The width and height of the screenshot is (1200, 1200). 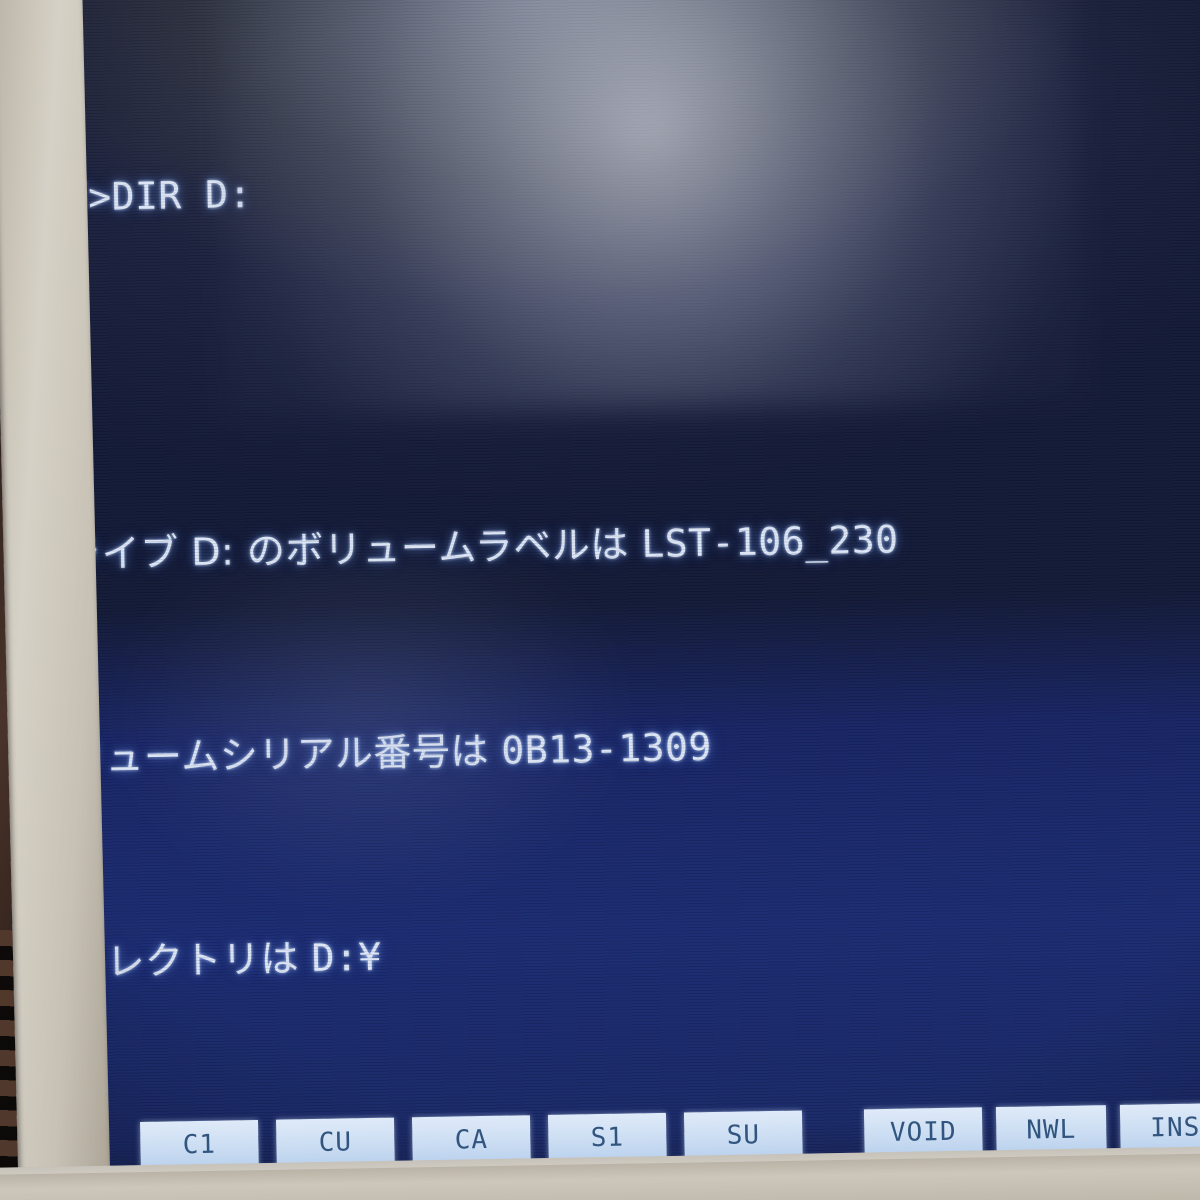 I want to click on function-key-label: S1, so click(x=607, y=1138).